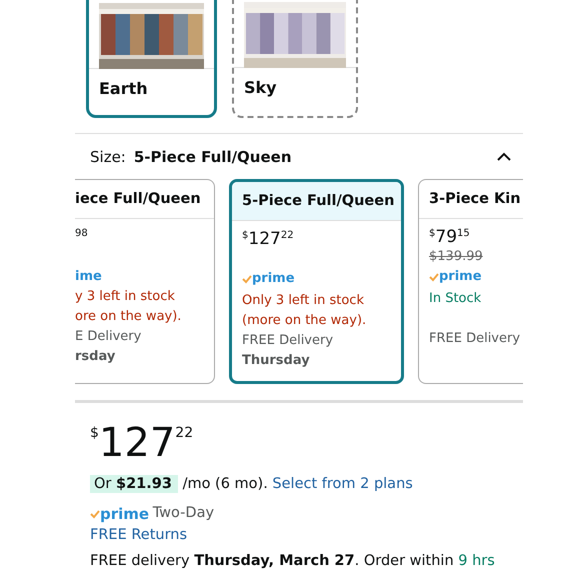  I want to click on option-title: 3-Piece Kin, so click(471, 200).